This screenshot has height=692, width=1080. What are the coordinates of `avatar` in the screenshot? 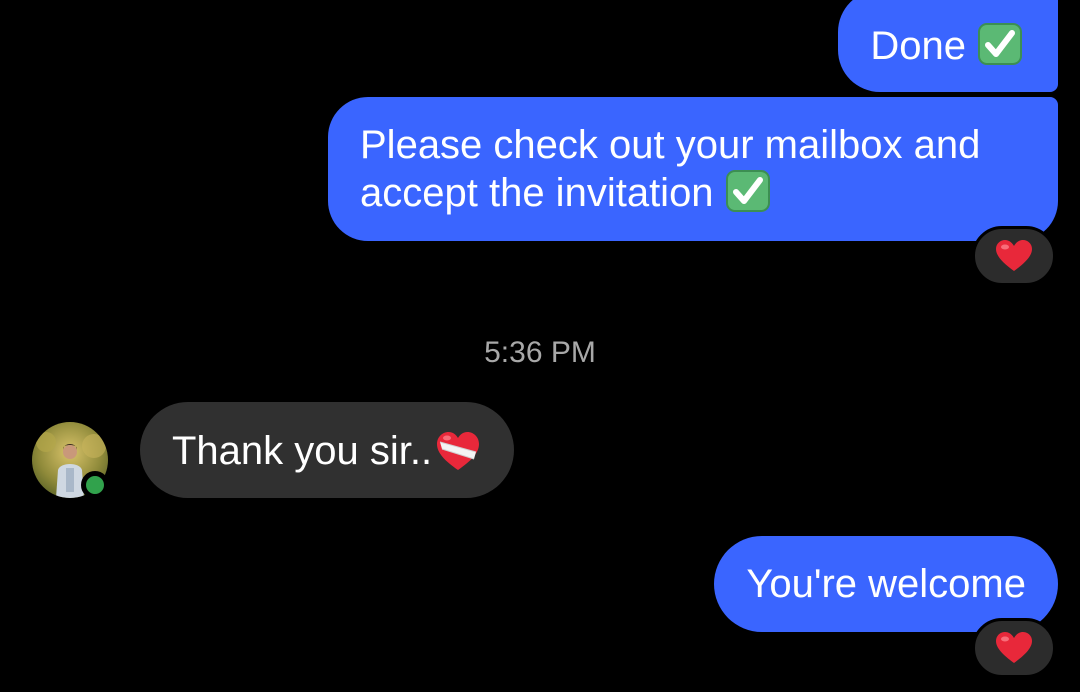 It's located at (70, 460).